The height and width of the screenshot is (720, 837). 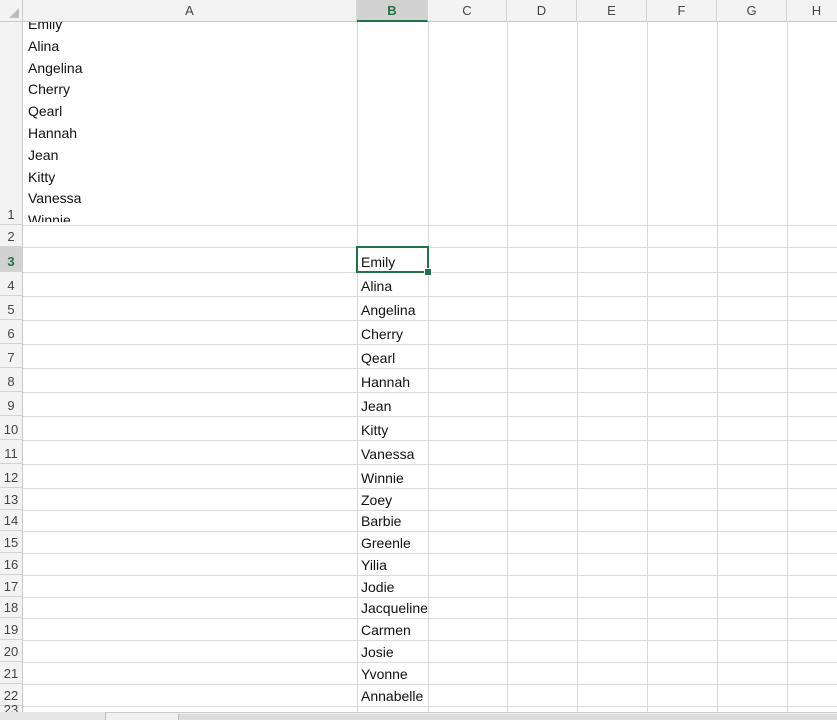 What do you see at coordinates (55, 112) in the screenshot?
I see `cell-a1-line: Qearl` at bounding box center [55, 112].